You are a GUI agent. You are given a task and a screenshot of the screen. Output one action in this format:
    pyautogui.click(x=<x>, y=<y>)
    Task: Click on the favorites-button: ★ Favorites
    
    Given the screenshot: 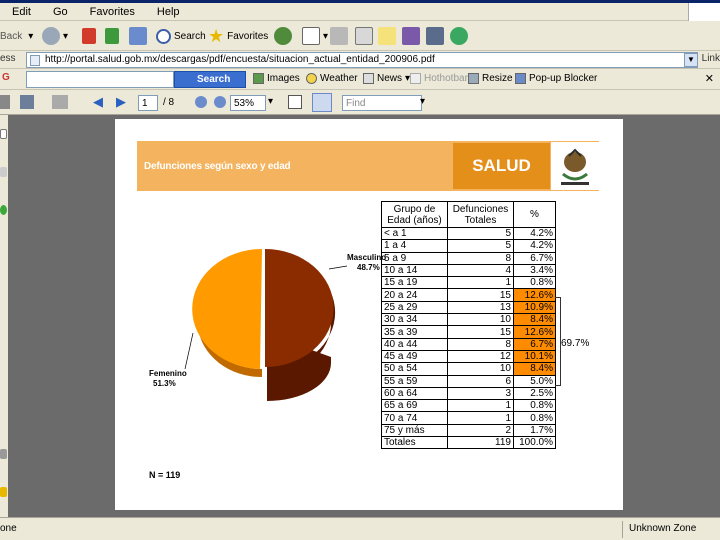 What is the action you would take?
    pyautogui.click(x=238, y=36)
    